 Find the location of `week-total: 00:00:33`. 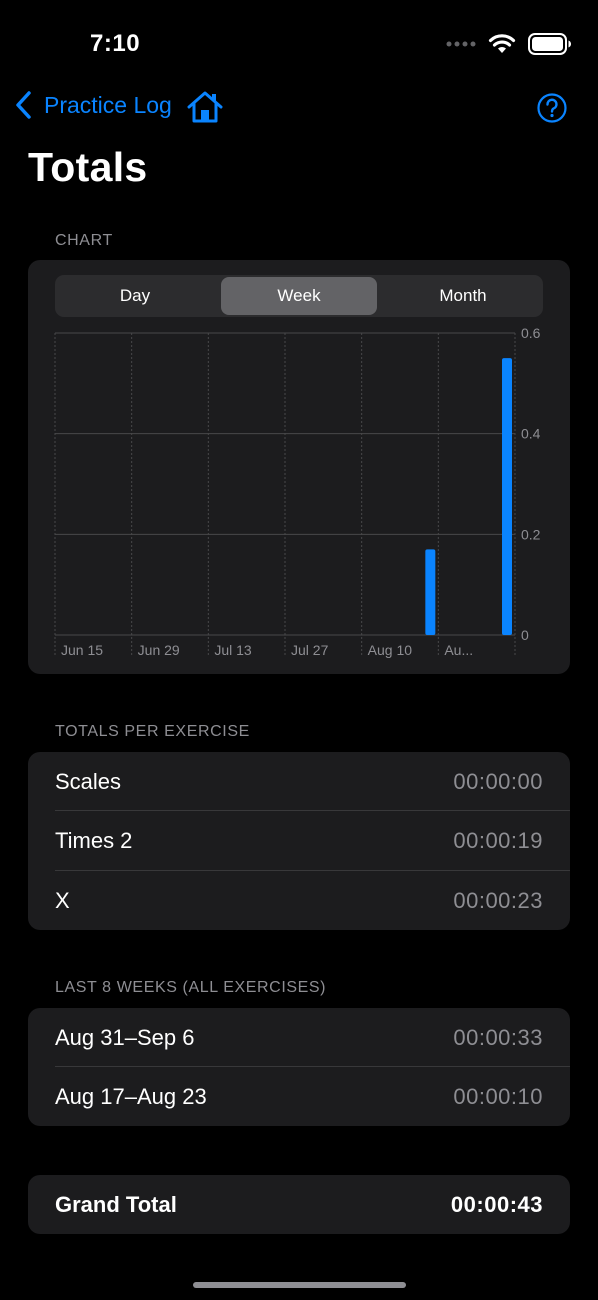

week-total: 00:00:33 is located at coordinates (498, 1037).